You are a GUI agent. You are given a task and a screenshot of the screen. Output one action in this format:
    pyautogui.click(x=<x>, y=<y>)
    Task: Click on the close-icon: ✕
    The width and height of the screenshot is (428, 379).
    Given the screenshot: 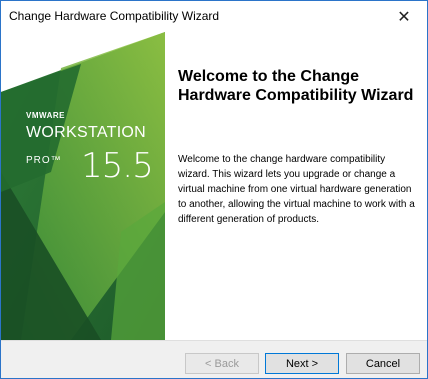 What is the action you would take?
    pyautogui.click(x=404, y=17)
    